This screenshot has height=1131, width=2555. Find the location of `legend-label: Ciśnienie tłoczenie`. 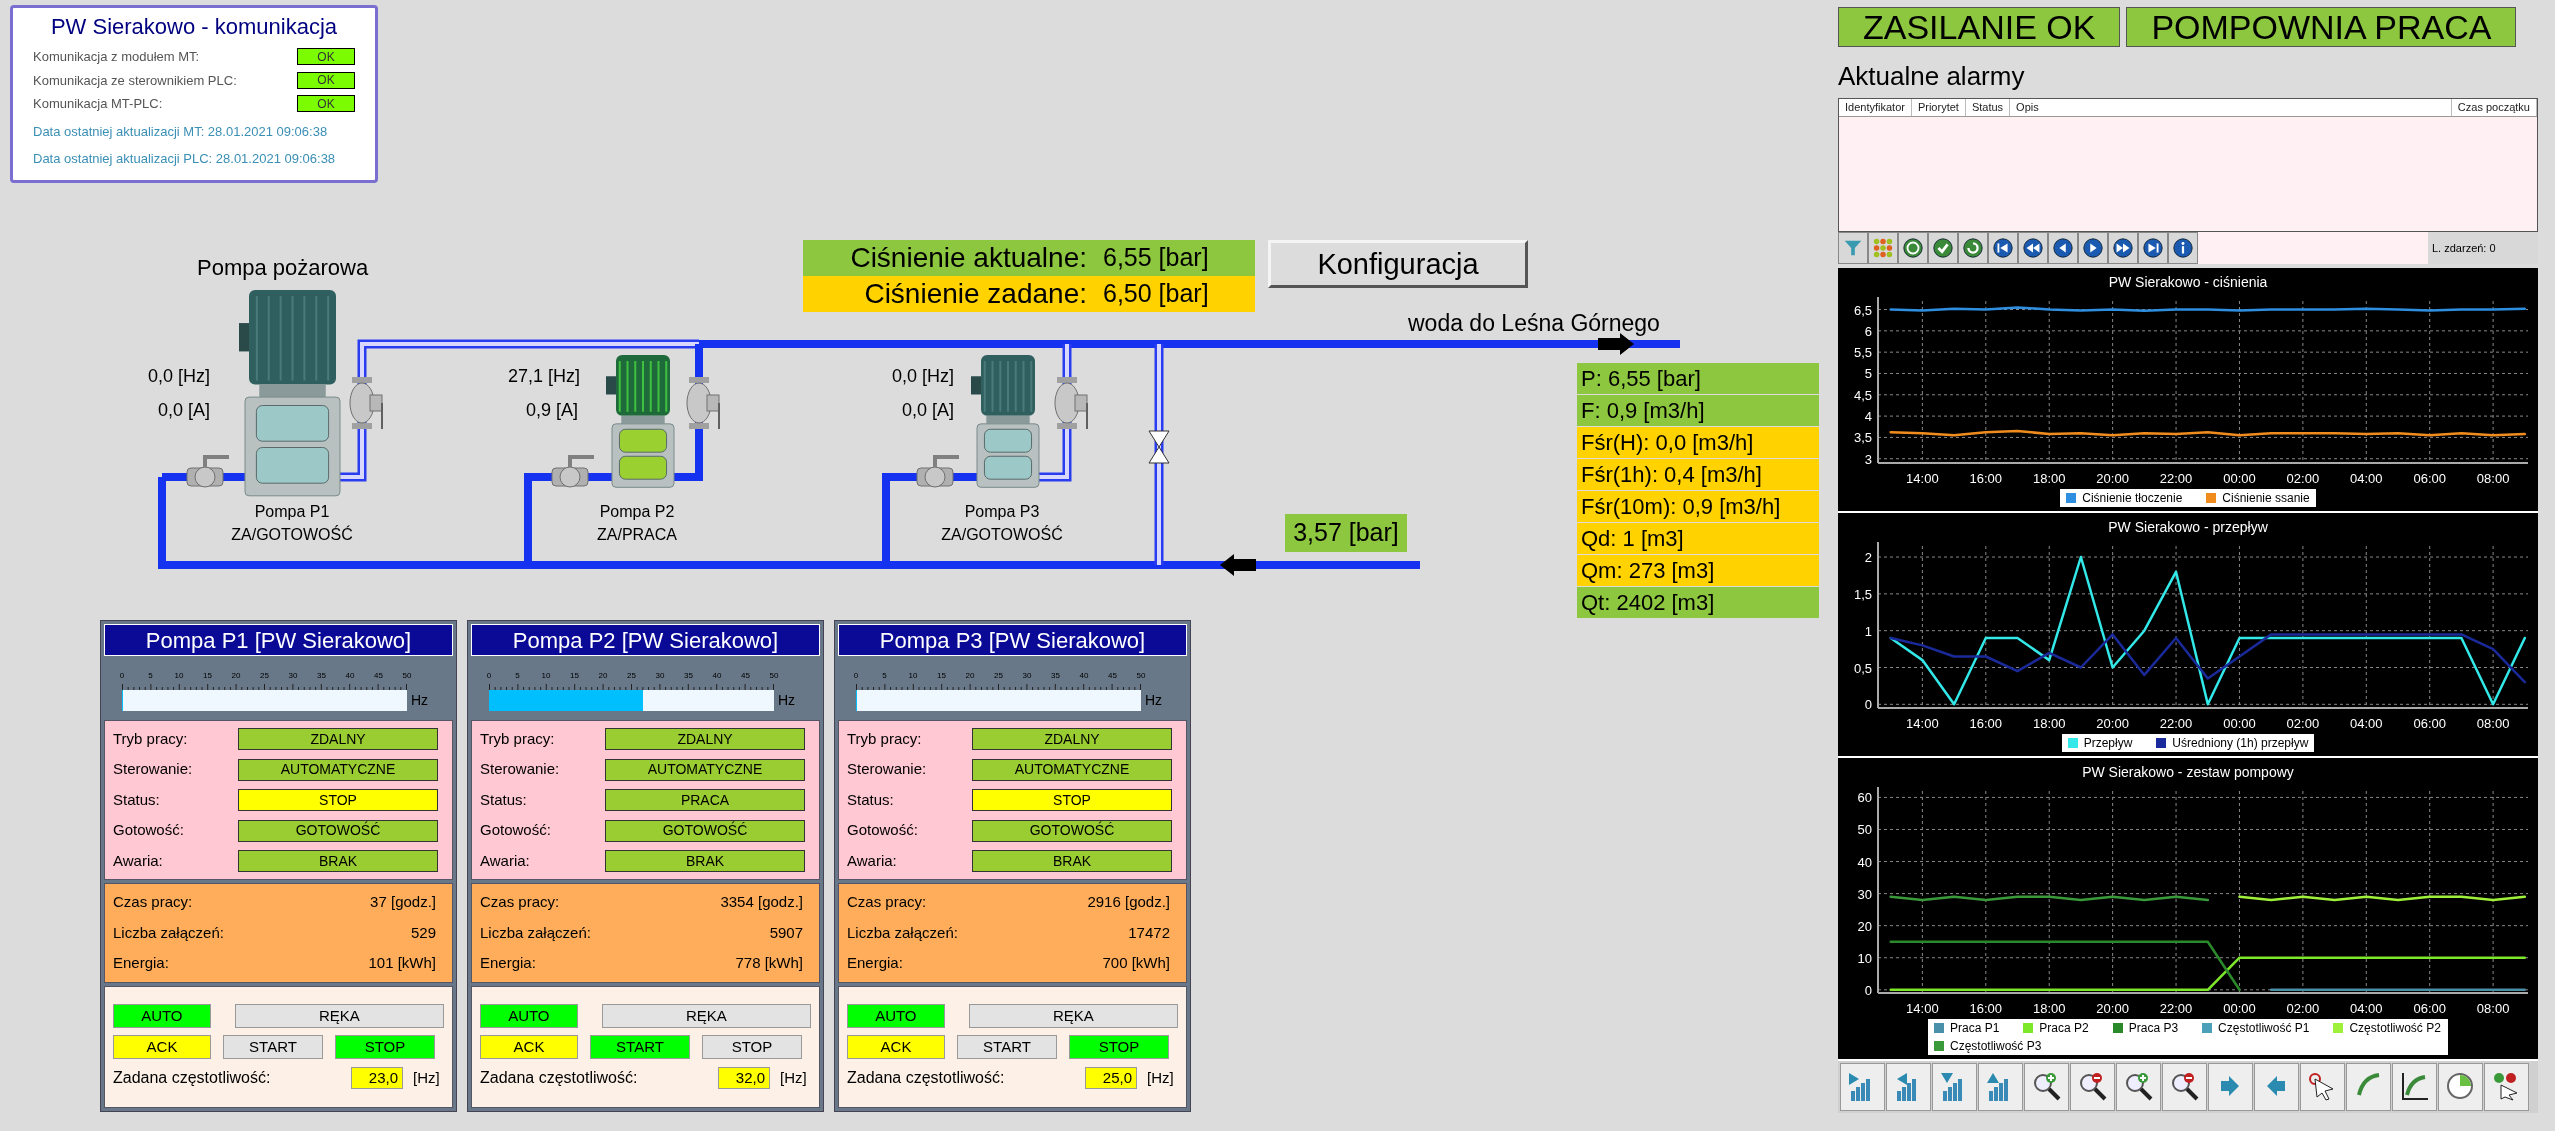

legend-label: Ciśnienie tłoczenie is located at coordinates (2132, 498).